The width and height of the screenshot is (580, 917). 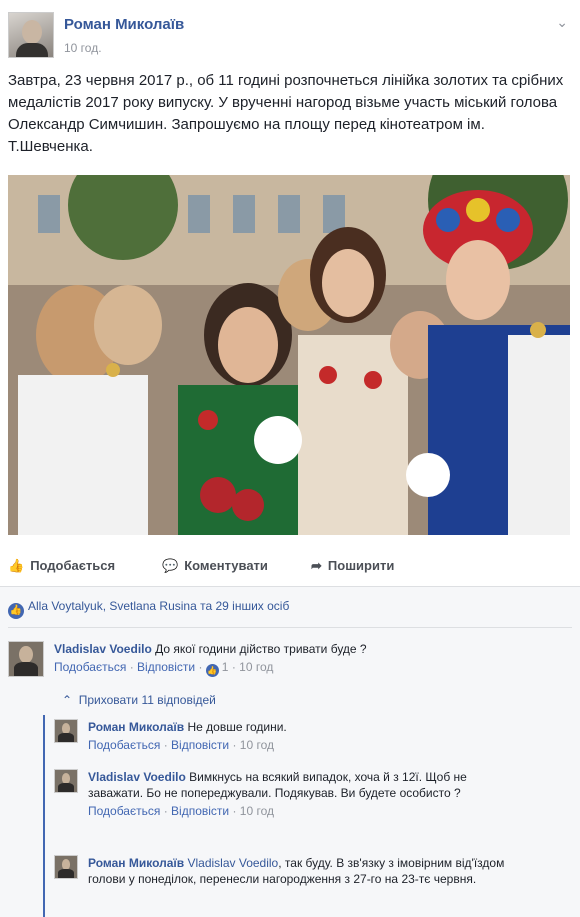 I want to click on like-label: Подобається, so click(x=73, y=565).